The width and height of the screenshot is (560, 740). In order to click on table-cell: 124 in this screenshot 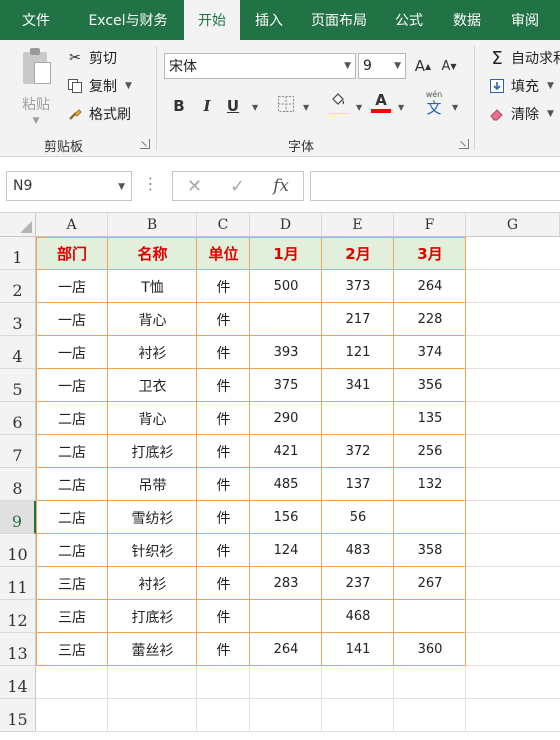, I will do `click(286, 550)`.